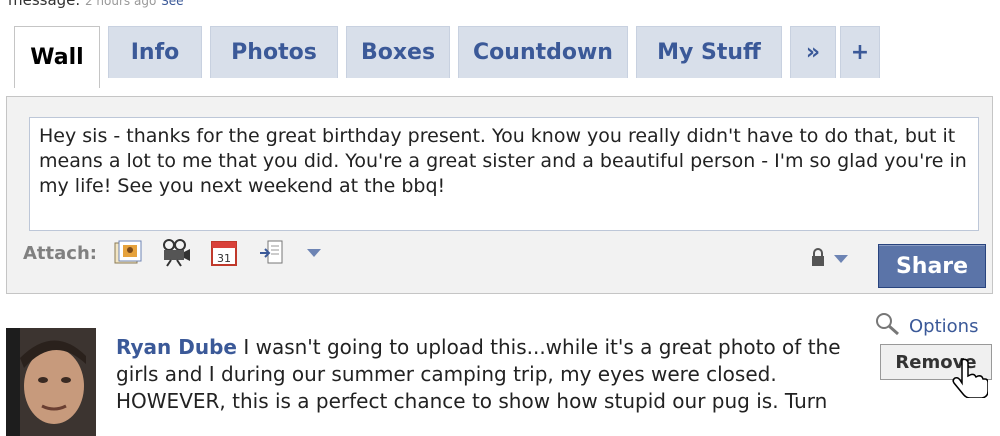  What do you see at coordinates (926, 326) in the screenshot?
I see `options-link: Options` at bounding box center [926, 326].